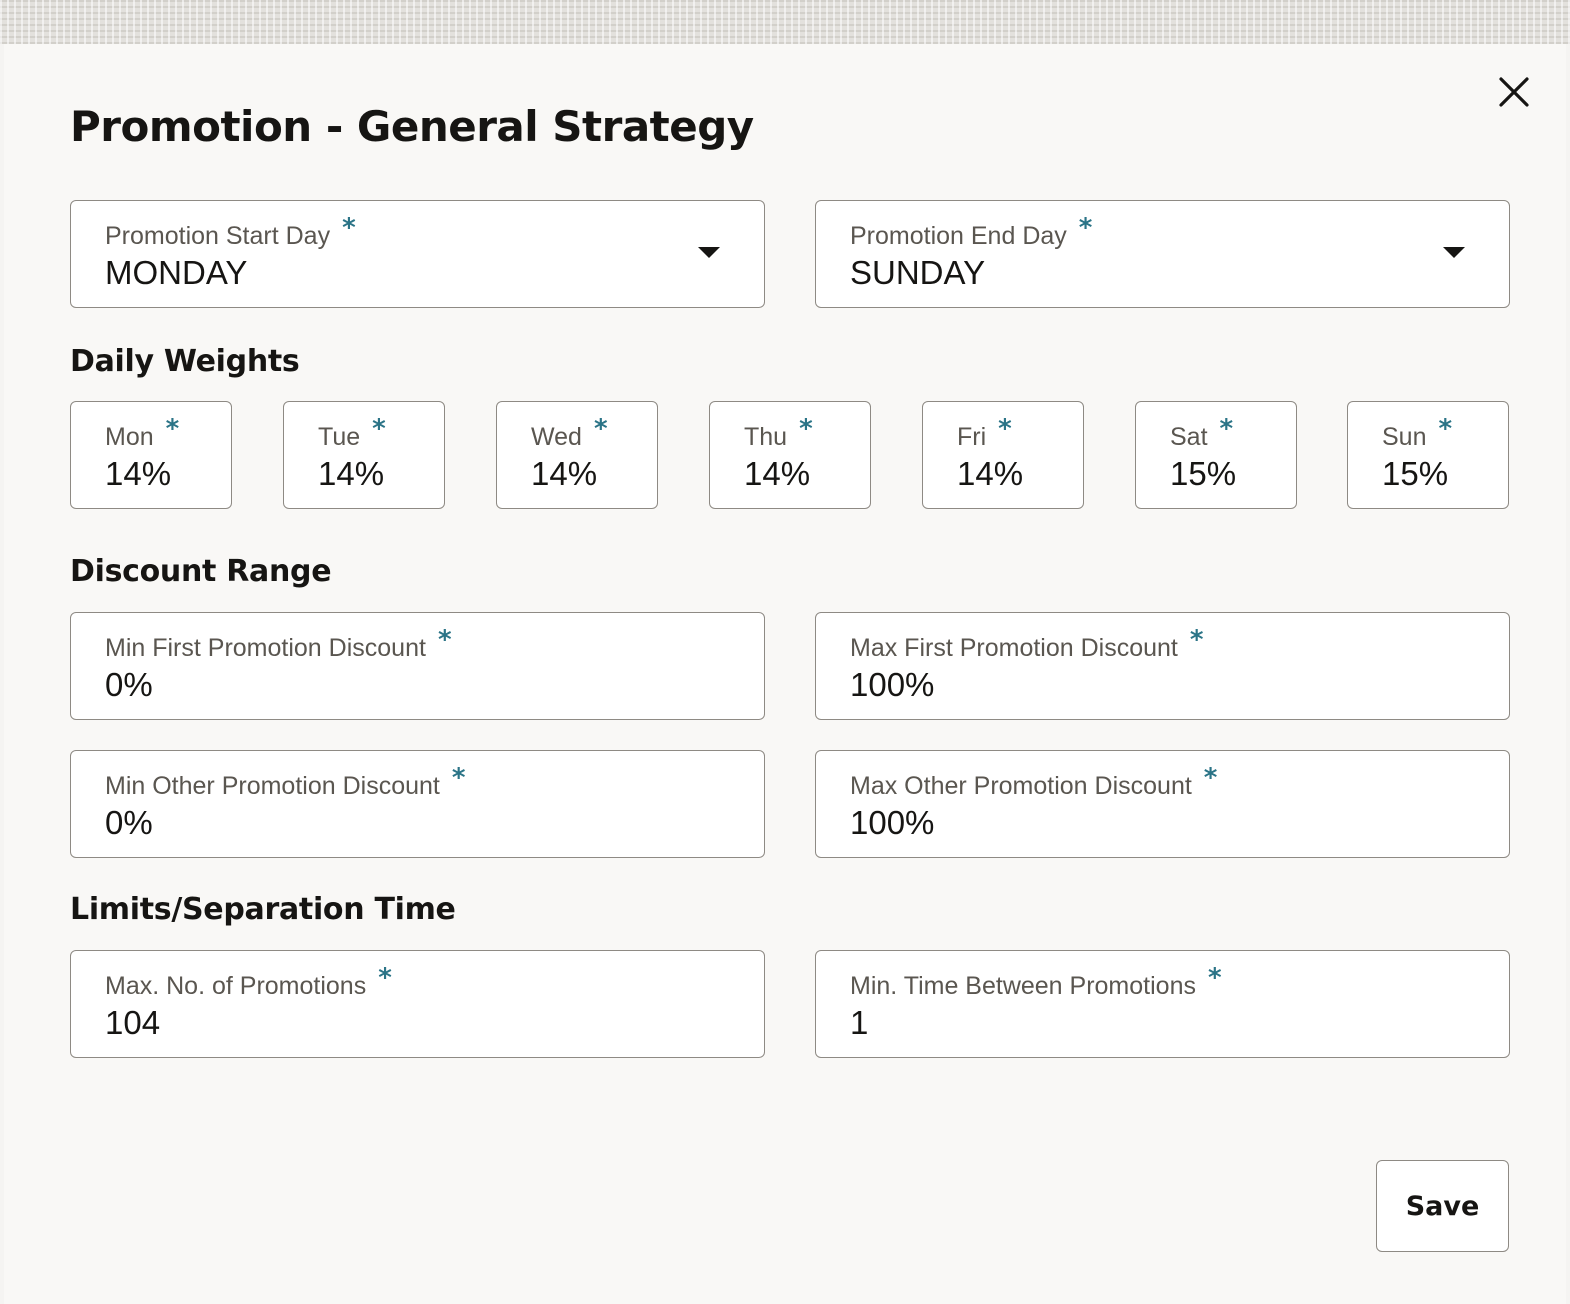  What do you see at coordinates (1189, 437) in the screenshot?
I see `weight-label-sat: Sat` at bounding box center [1189, 437].